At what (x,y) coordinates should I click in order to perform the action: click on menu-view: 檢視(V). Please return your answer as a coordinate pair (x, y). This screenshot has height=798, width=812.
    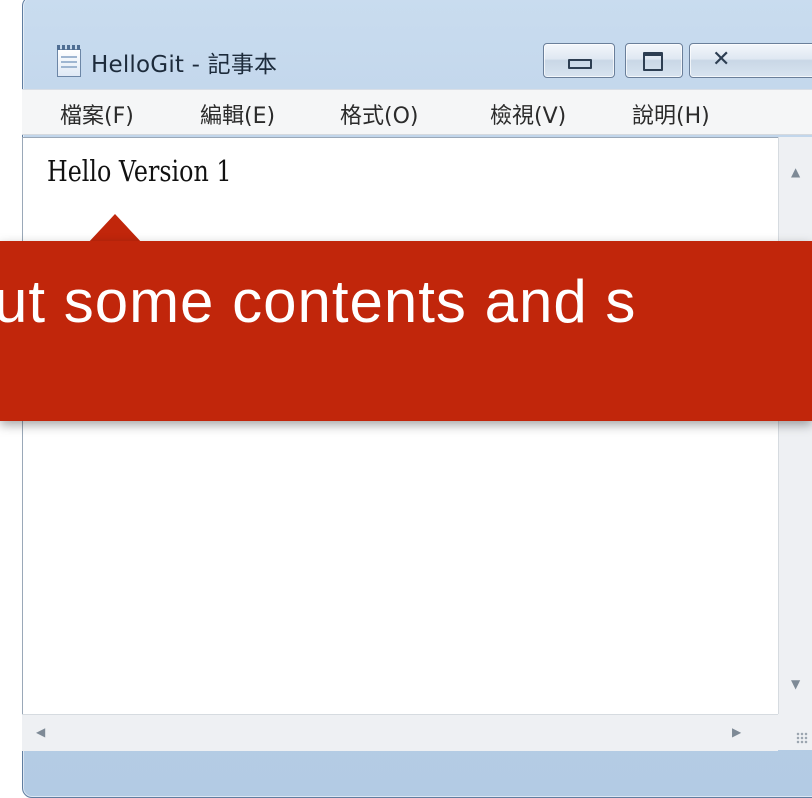
    Looking at the image, I should click on (528, 114).